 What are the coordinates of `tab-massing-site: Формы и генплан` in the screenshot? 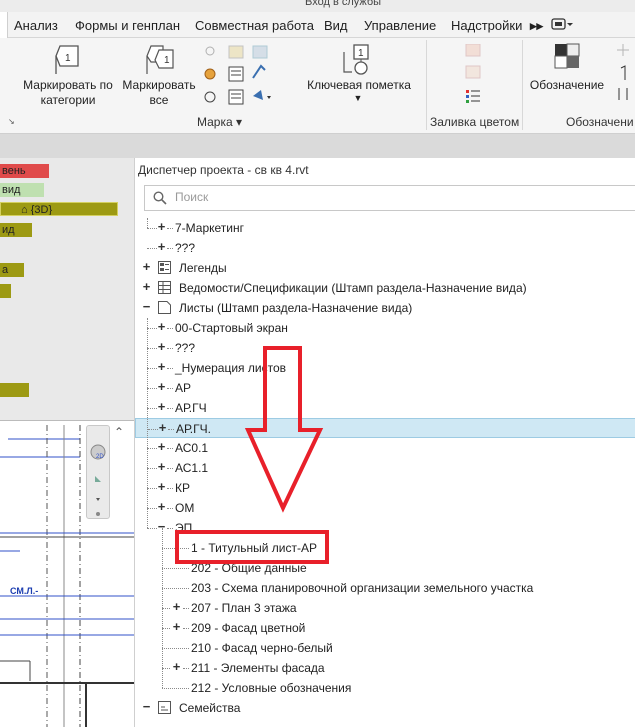 It's located at (127, 25).